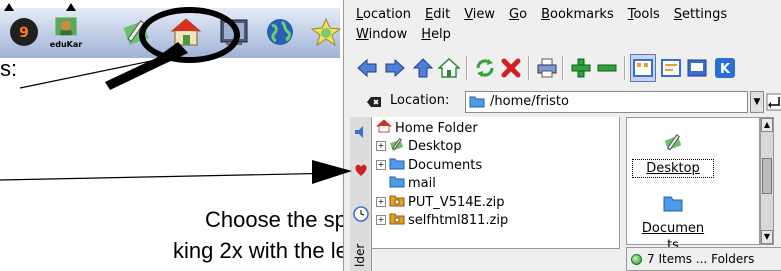 This screenshot has width=781, height=271. I want to click on status-bar: 7 Items ... Folders, so click(703, 259).